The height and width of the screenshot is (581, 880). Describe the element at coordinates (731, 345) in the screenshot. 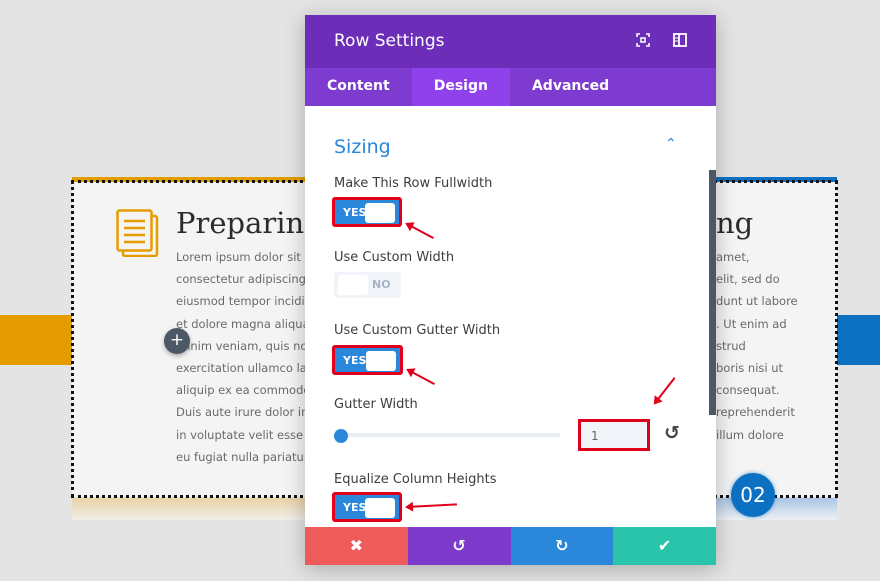

I see `text-line: strud` at that location.